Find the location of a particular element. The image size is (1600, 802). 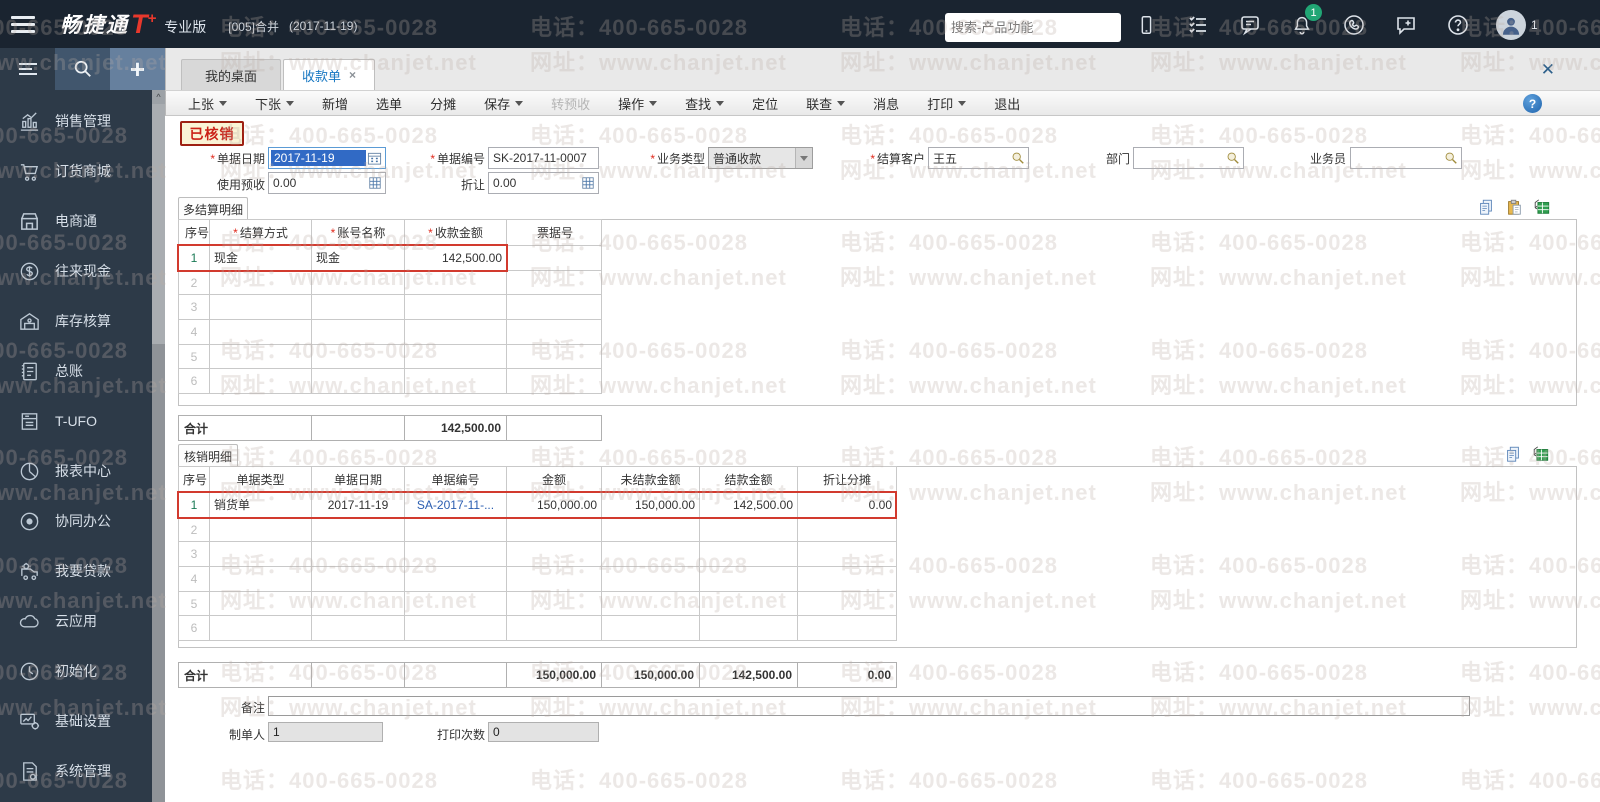

mobile-app-icon is located at coordinates (1146, 25).